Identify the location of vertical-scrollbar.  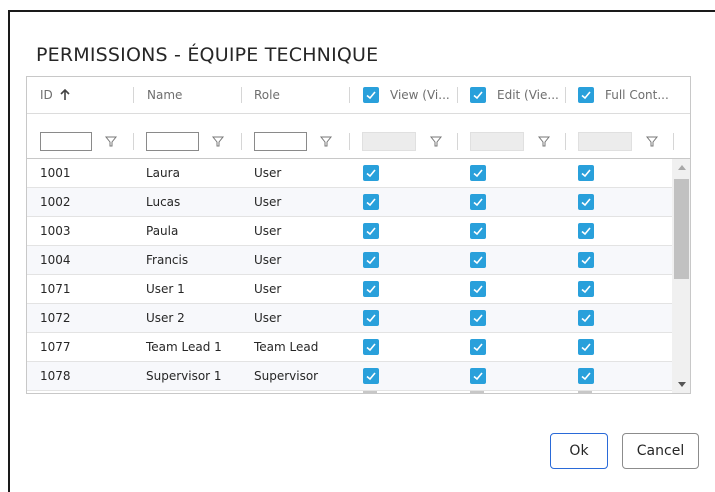
(681, 276).